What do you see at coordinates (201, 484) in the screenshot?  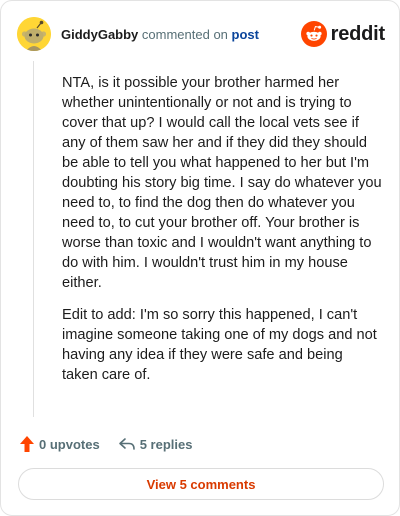 I see `view-comments-button: View 5 comments` at bounding box center [201, 484].